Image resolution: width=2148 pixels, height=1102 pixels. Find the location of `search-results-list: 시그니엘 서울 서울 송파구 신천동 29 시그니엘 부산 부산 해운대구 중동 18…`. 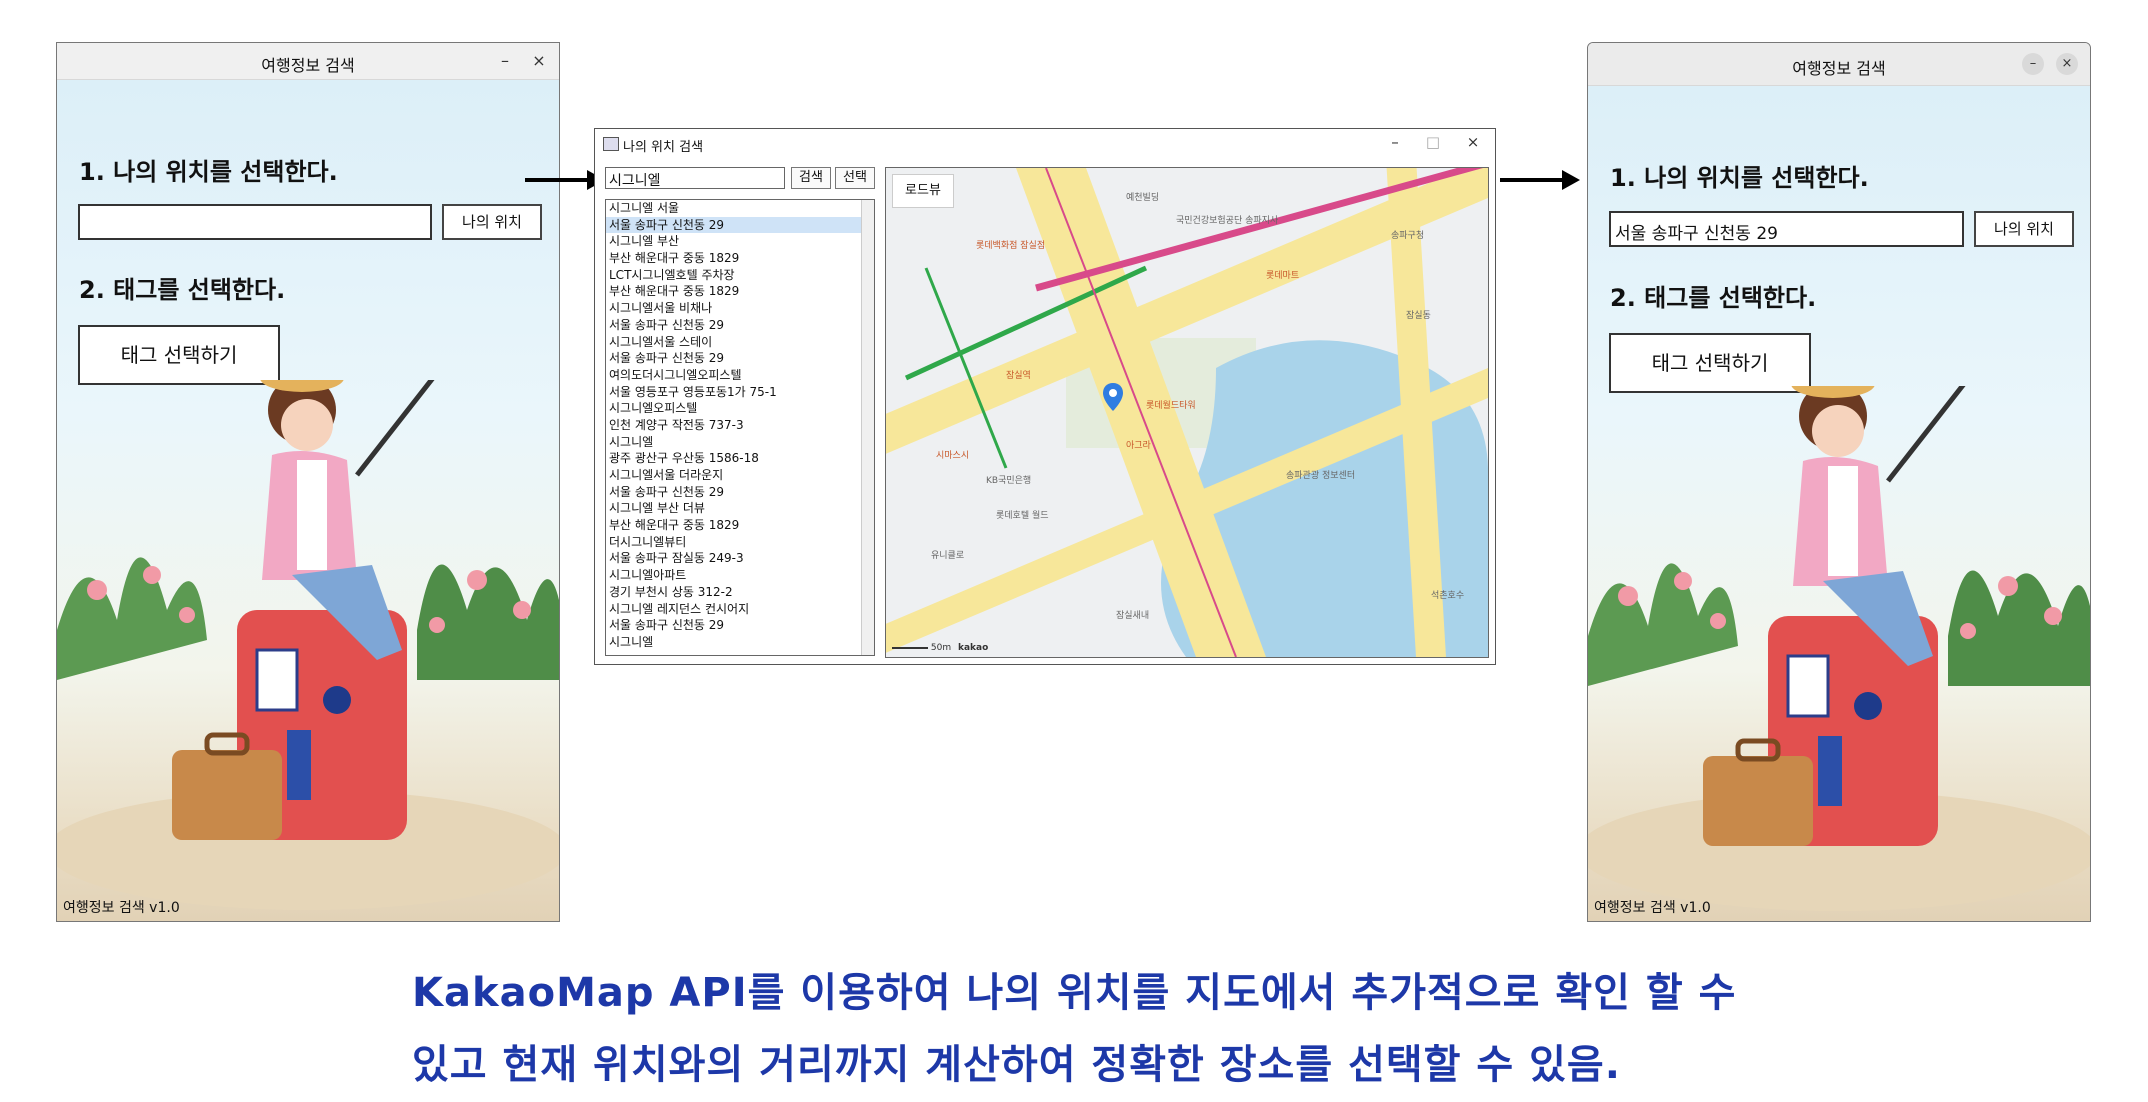

search-results-list: 시그니엘 서울 서울 송파구 신천동 29 시그니엘 부산 부산 해운대구 중동 18… is located at coordinates (740, 427).